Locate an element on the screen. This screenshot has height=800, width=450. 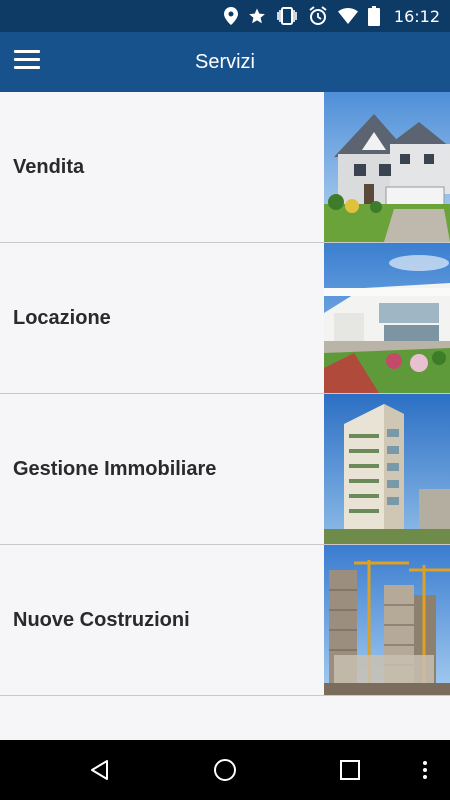
navigation-bar is located at coordinates (225, 770).